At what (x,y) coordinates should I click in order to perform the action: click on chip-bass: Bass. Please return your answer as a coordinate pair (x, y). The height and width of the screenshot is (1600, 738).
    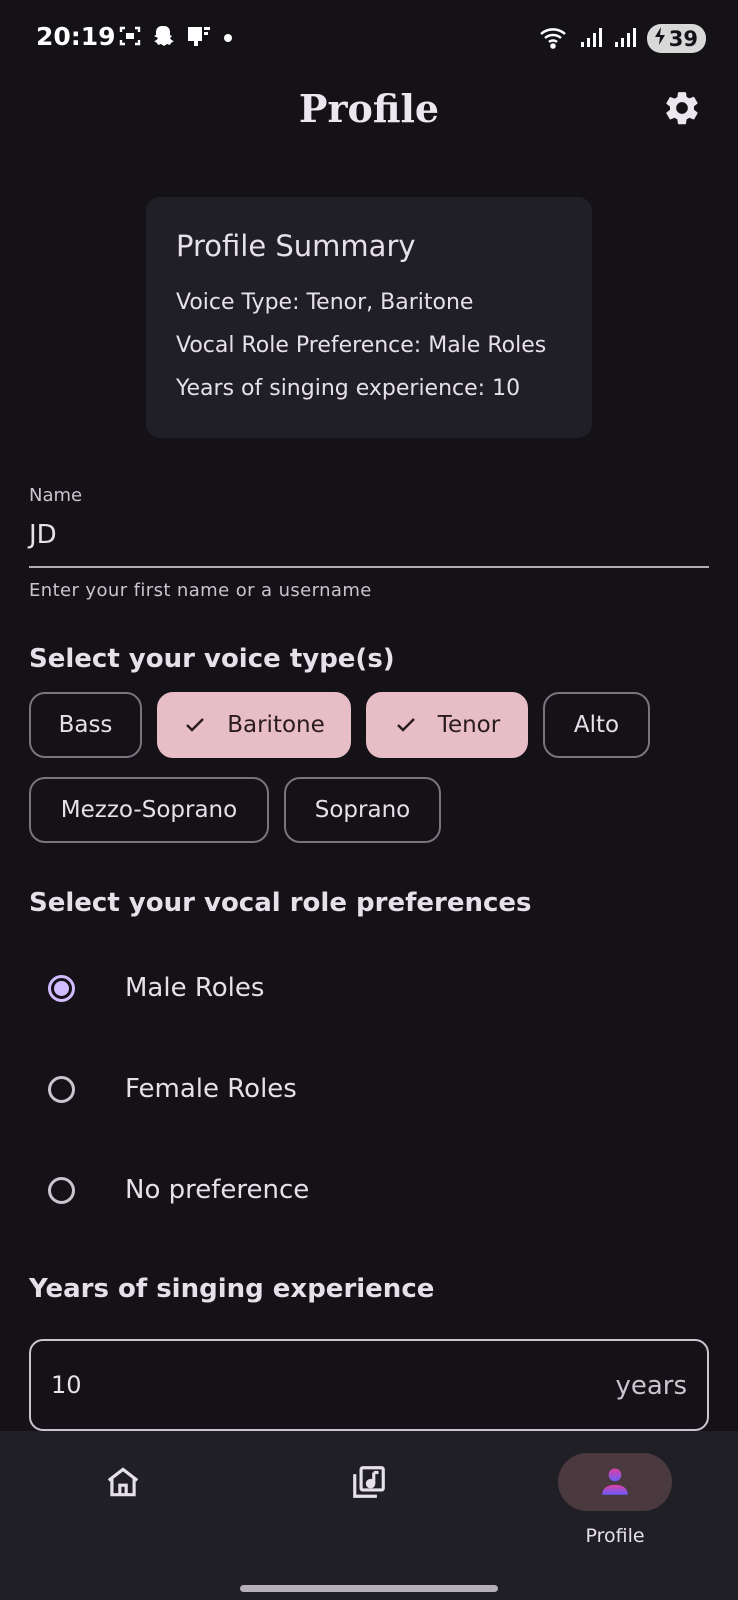
    Looking at the image, I should click on (85, 725).